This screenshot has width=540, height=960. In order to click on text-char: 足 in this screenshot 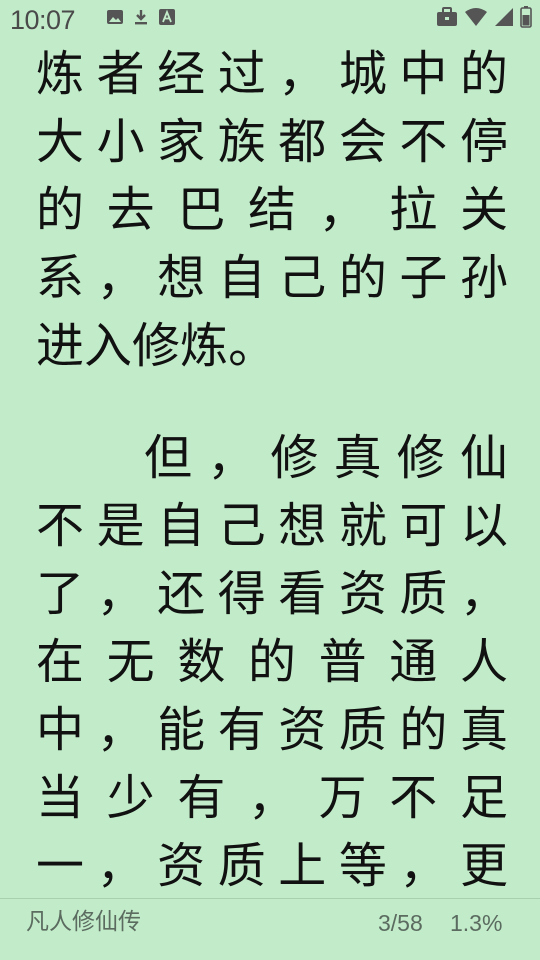, I will do `click(483, 798)`.